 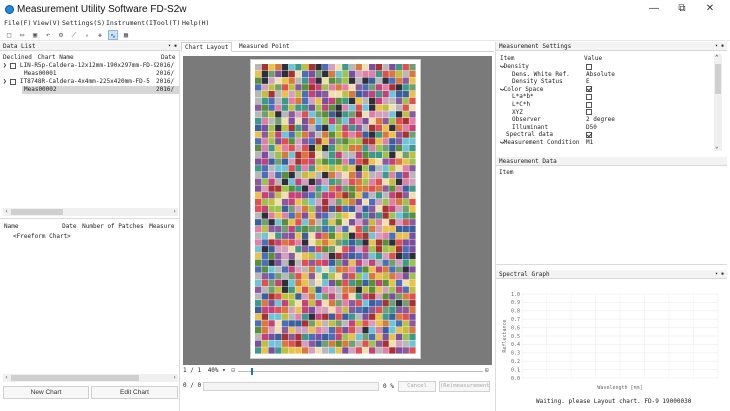 I want to click on graph-icon: ∿, so click(x=113, y=35).